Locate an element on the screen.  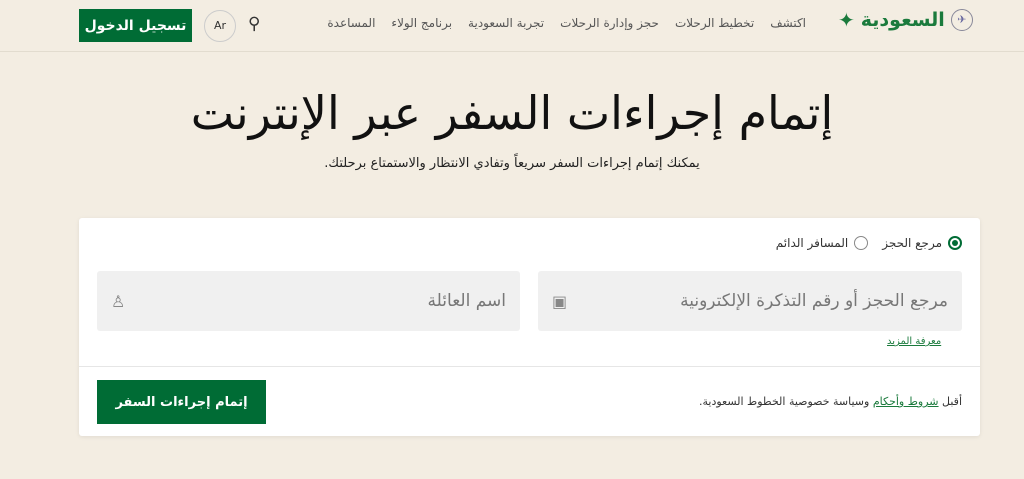
last-name-input: اسم العائلة ♙ is located at coordinates (308, 301).